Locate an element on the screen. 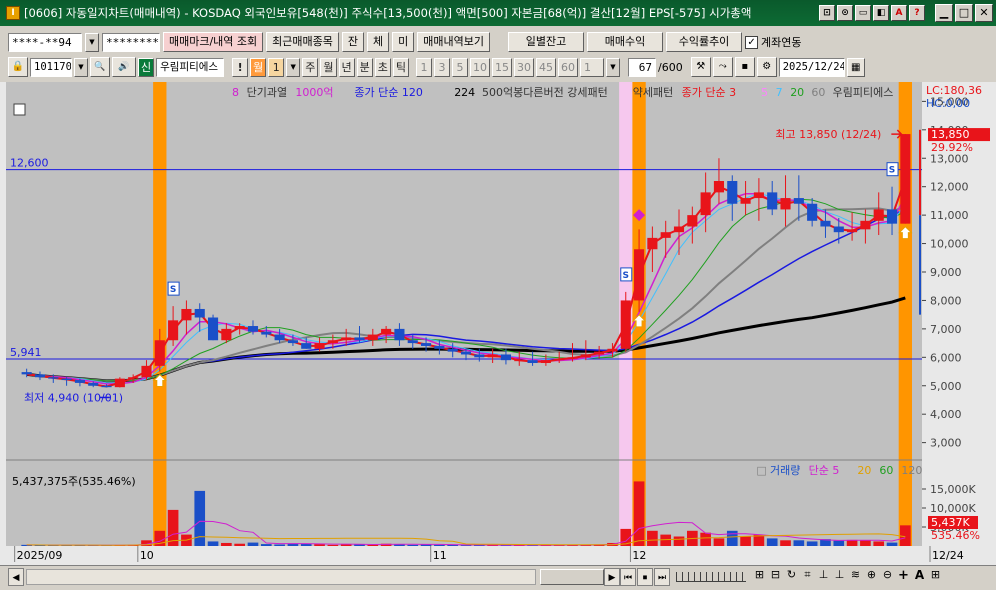 This screenshot has width=996, height=590. tool-2-icon: ⊟ is located at coordinates (775, 575).